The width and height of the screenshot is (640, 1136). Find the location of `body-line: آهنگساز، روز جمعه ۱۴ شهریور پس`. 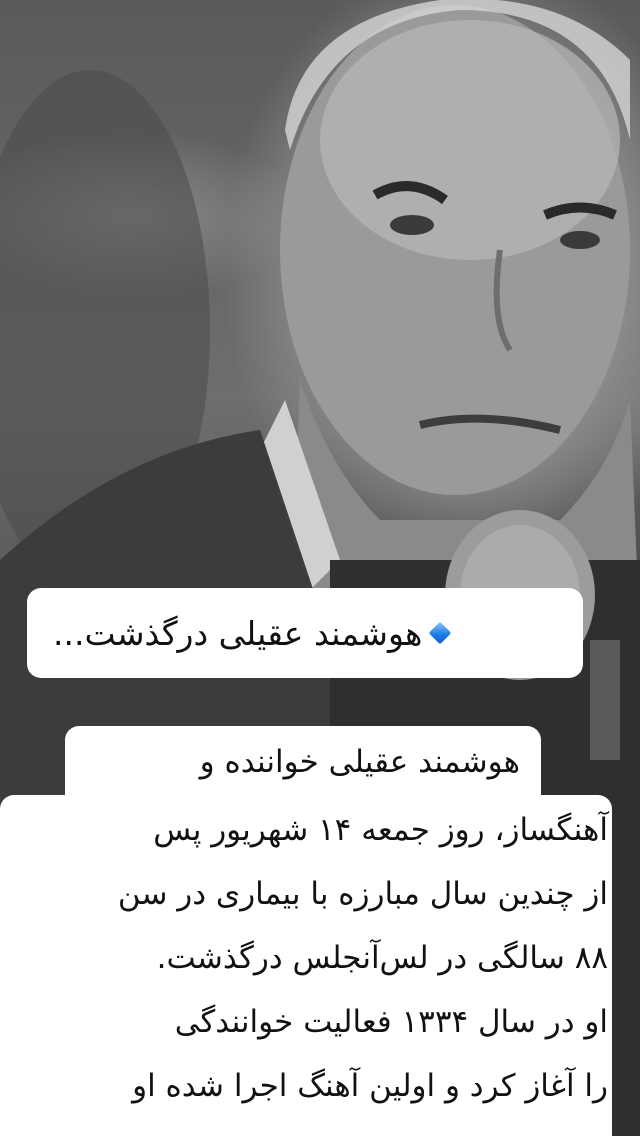

body-line: آهنگساز، روز جمعه ۱۴ شهریور پس is located at coordinates (380, 830).